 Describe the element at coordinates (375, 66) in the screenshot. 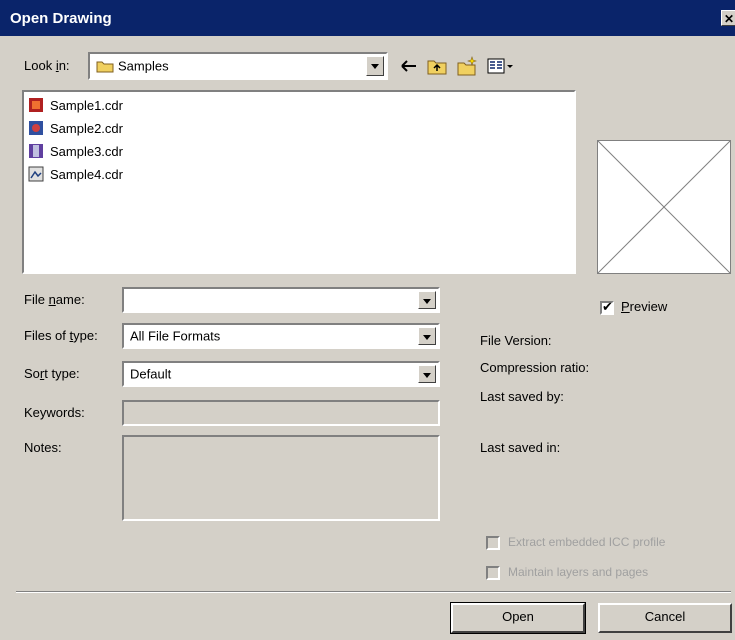

I see `look-in-dropdown-arrow` at that location.